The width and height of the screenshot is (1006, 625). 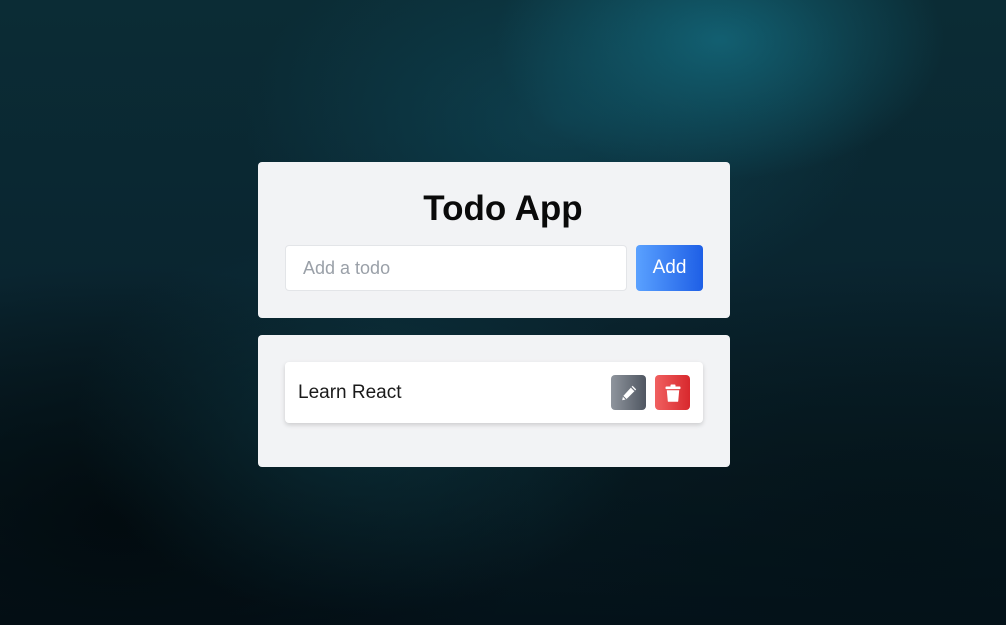 I want to click on todo-input, so click(x=456, y=268).